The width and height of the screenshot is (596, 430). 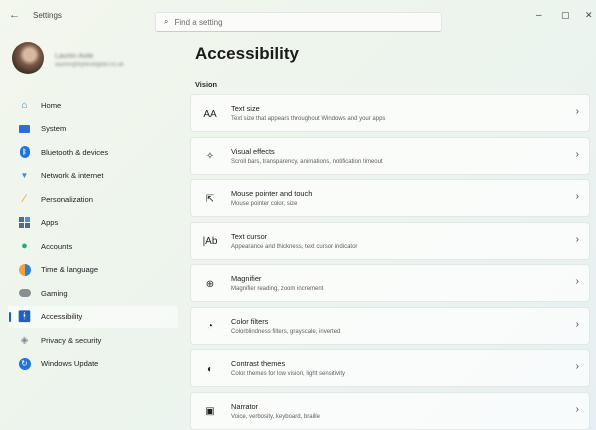 What do you see at coordinates (210, 284) in the screenshot?
I see `magnifier-icon: ⊕` at bounding box center [210, 284].